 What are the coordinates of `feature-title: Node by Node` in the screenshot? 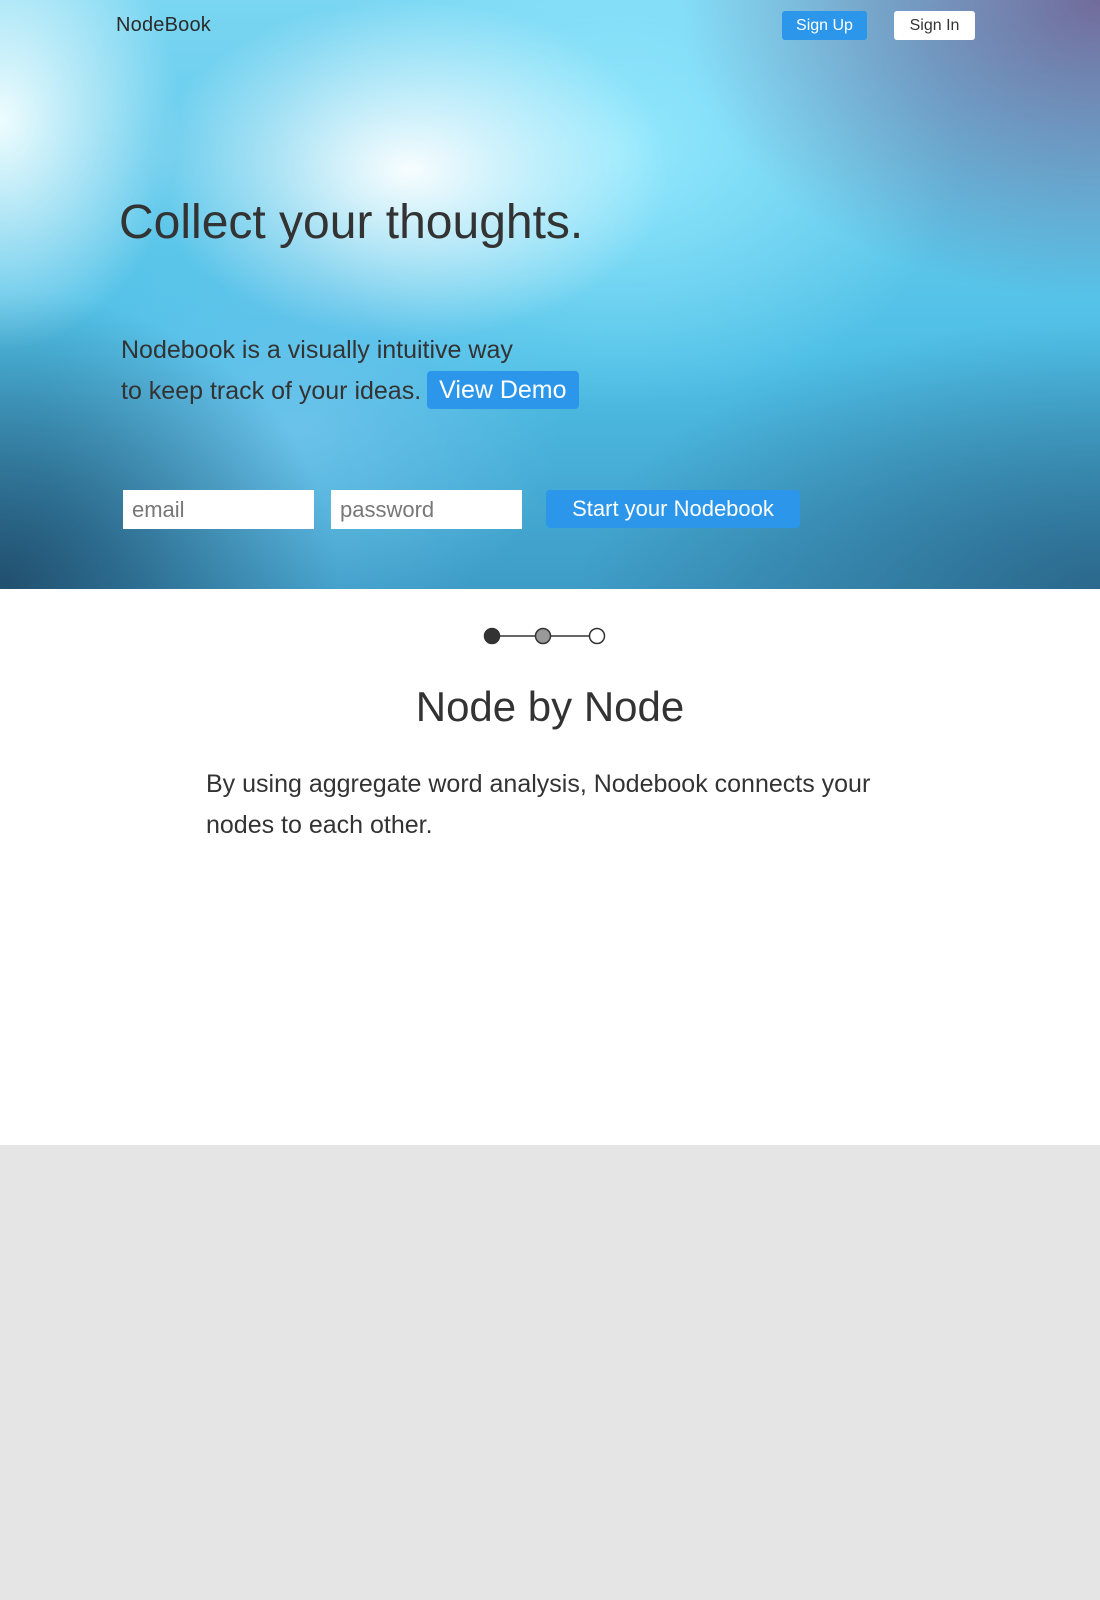 It's located at (550, 706).